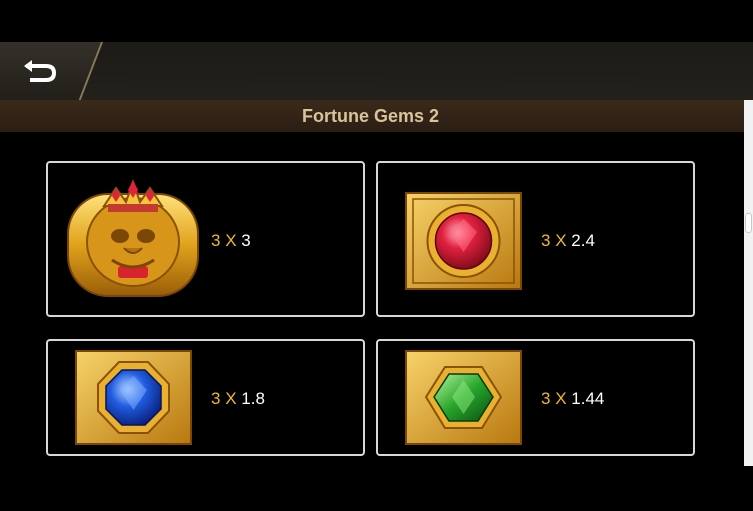  What do you see at coordinates (205, 239) in the screenshot?
I see `paytable-card-1: 3 X 3` at bounding box center [205, 239].